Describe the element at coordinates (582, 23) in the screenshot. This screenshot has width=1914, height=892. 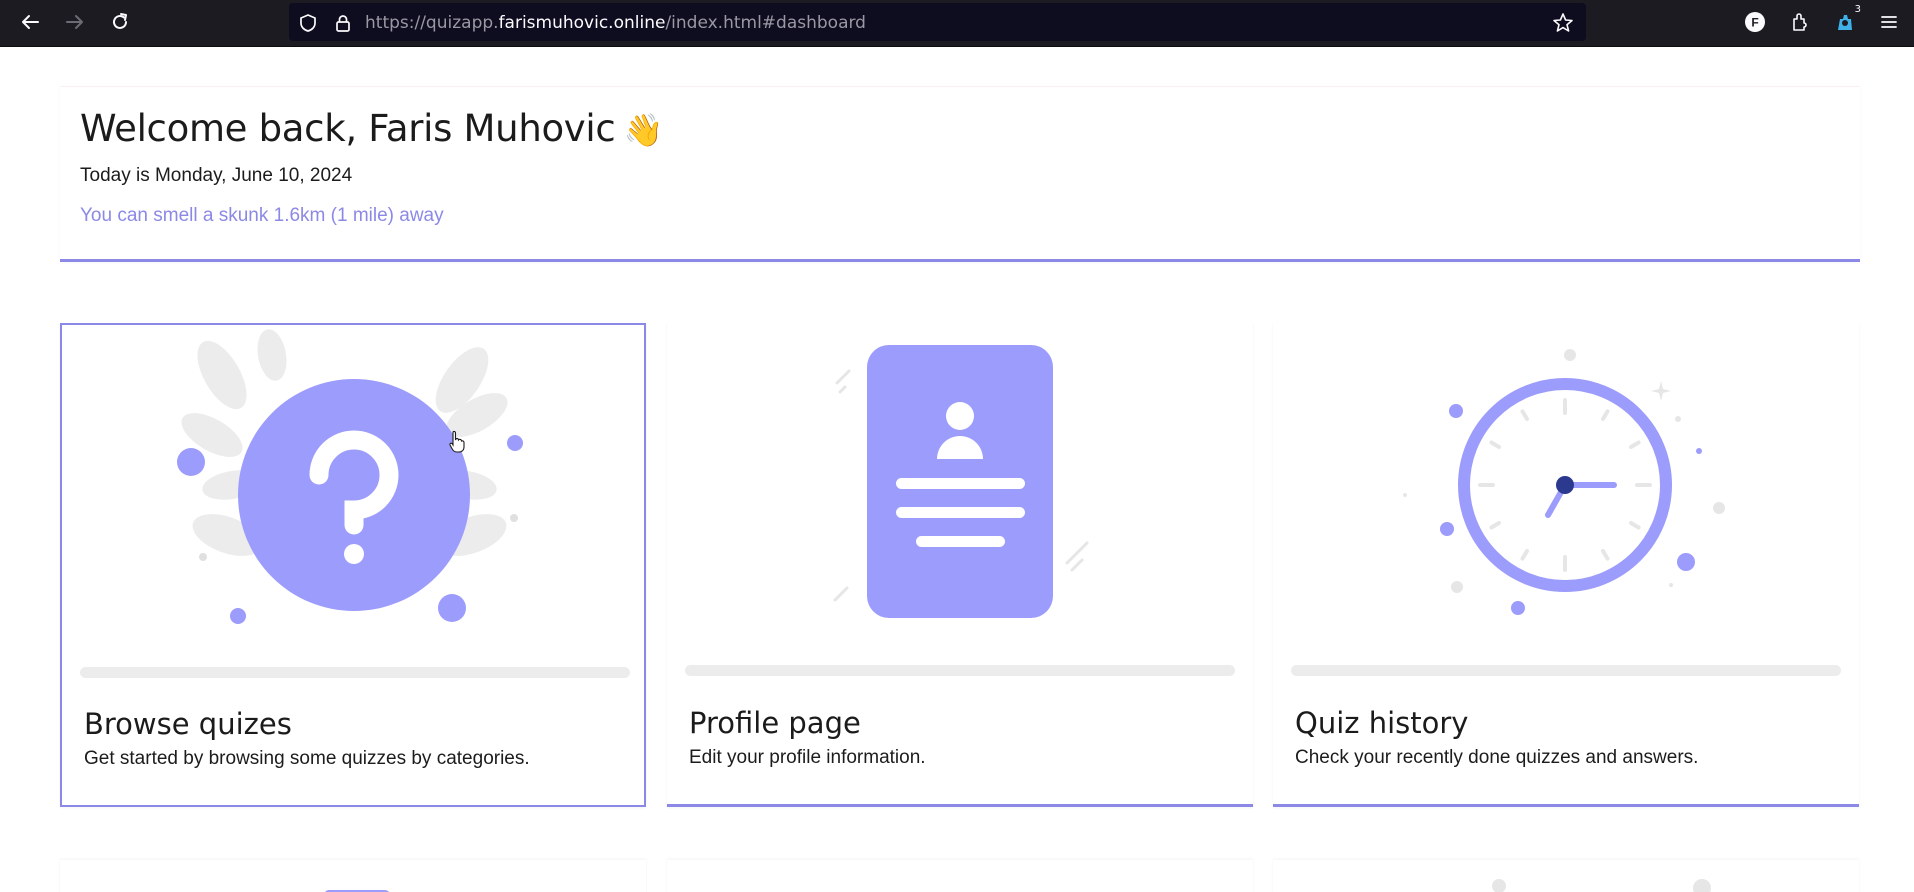
I see `url-host: farismuhovic.online` at that location.